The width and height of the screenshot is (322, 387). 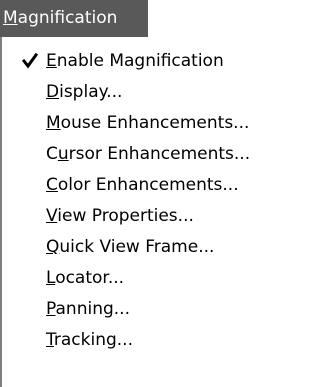 What do you see at coordinates (60, 18) in the screenshot?
I see `menu-title-label: Magnification` at bounding box center [60, 18].